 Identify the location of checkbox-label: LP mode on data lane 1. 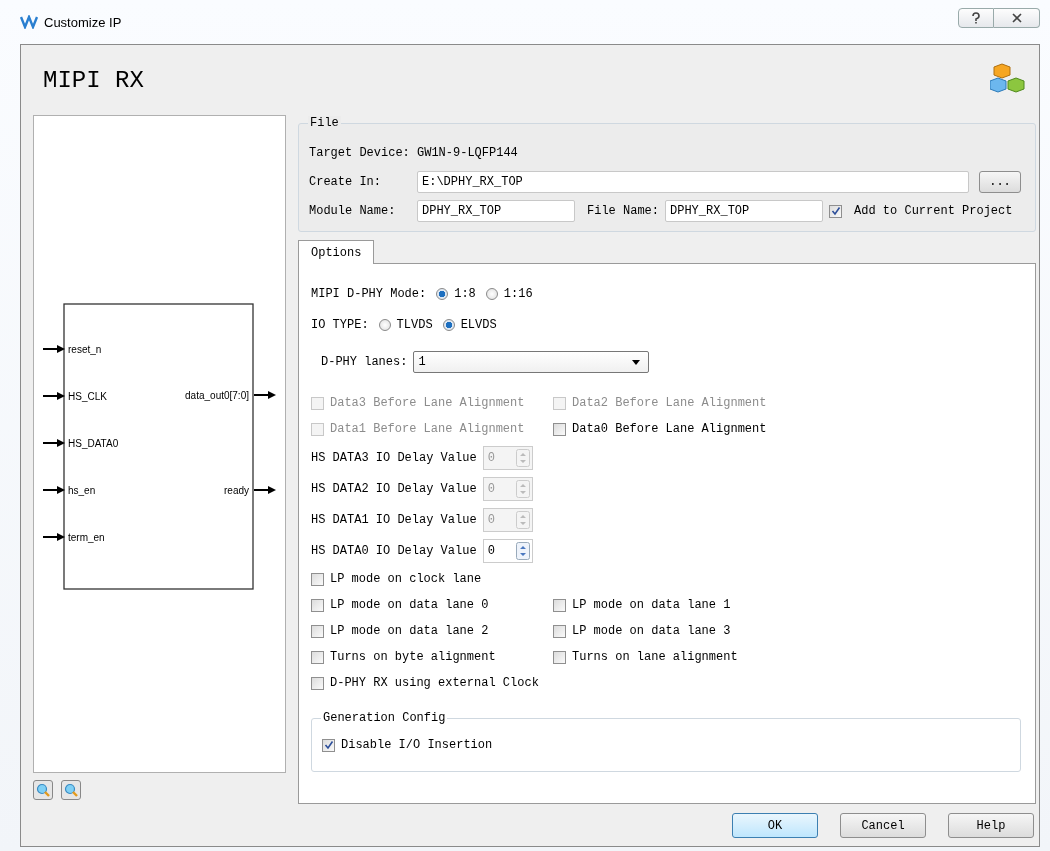
(651, 605).